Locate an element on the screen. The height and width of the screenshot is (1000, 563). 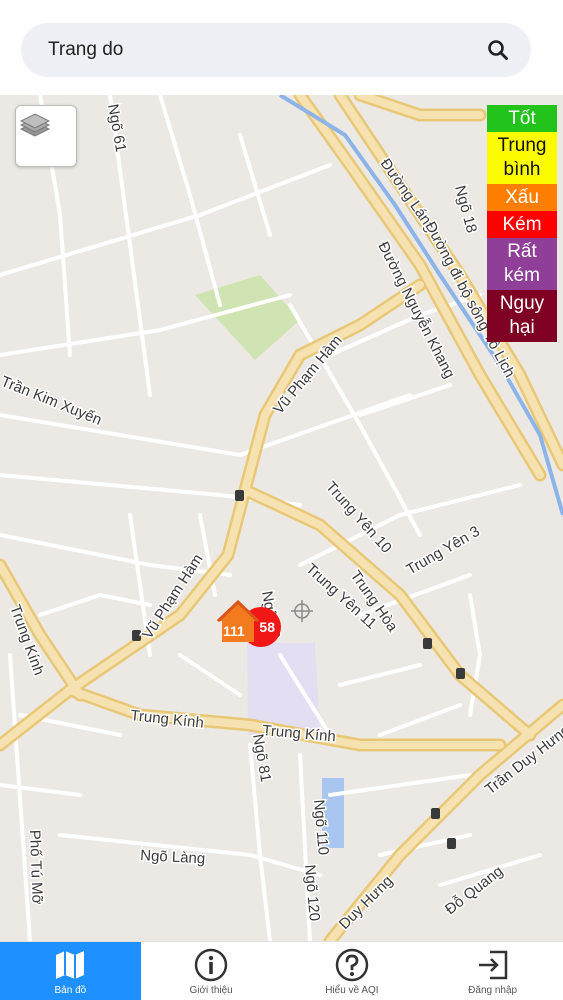
legend-unhealthy-sensitive: Xấu is located at coordinates (522, 197).